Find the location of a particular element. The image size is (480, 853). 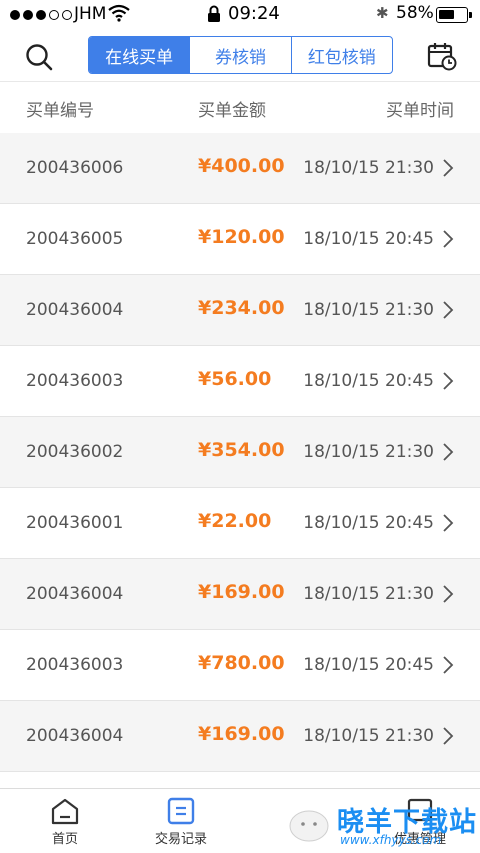

order-id: 200436001 is located at coordinates (75, 523).